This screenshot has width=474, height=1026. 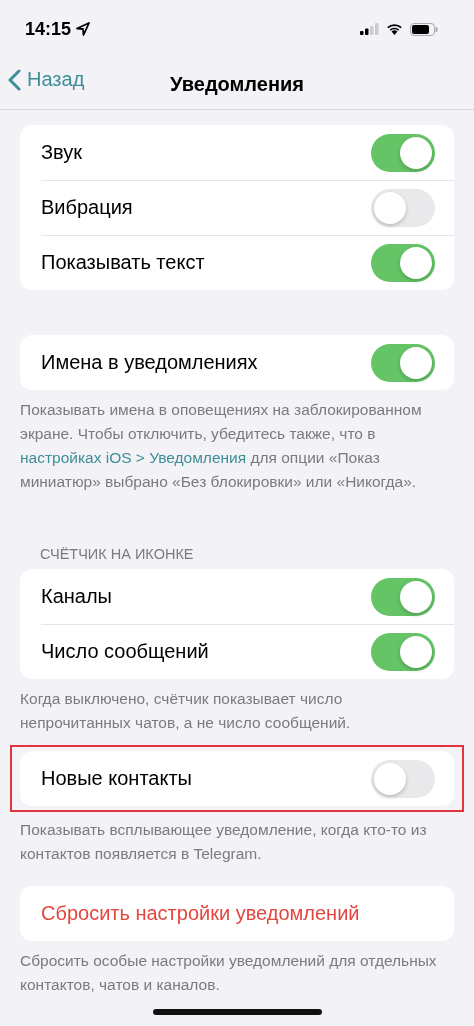 I want to click on back-button: Назад, so click(x=46, y=79).